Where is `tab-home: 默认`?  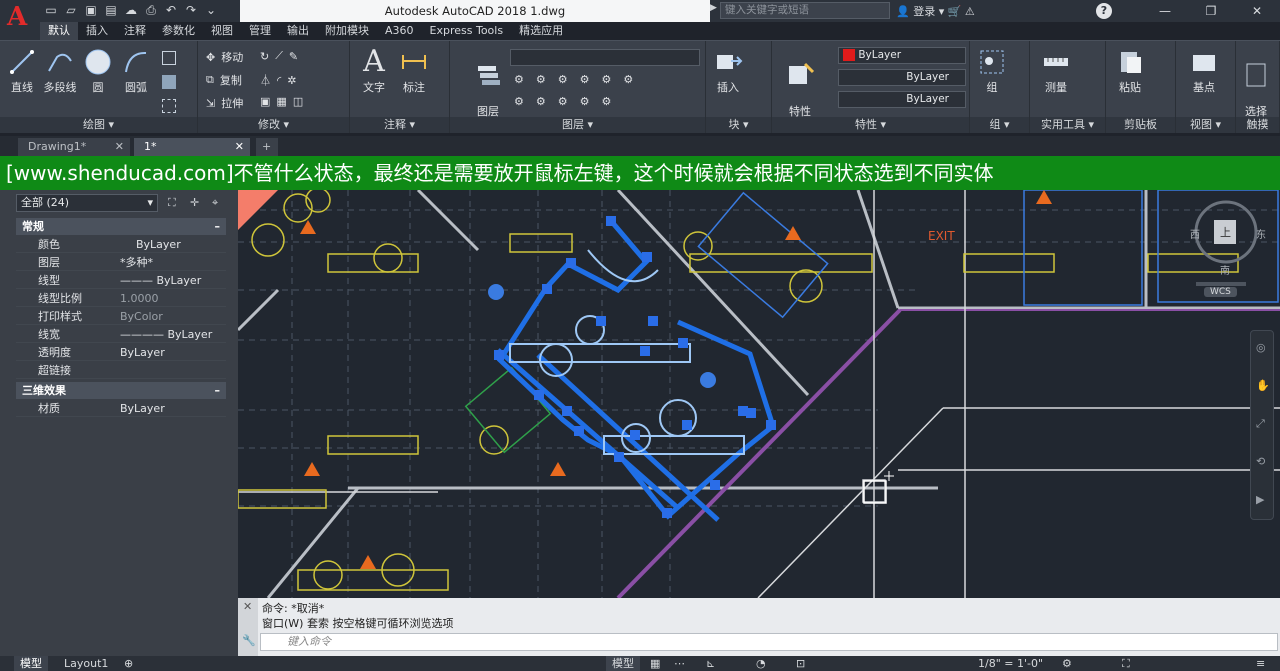 tab-home: 默认 is located at coordinates (59, 31).